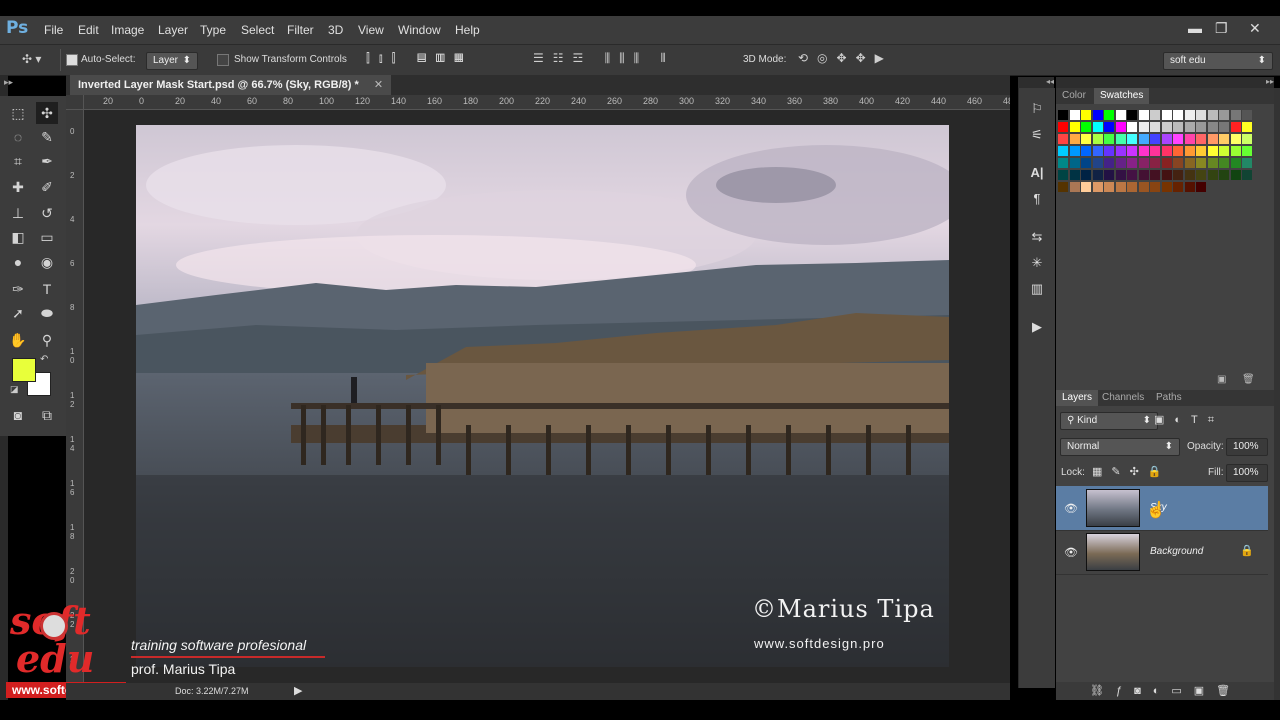 This screenshot has height=720, width=1280. What do you see at coordinates (1189, 420) in the screenshot?
I see `layer-filter-icons: ▣◐T⌗` at bounding box center [1189, 420].